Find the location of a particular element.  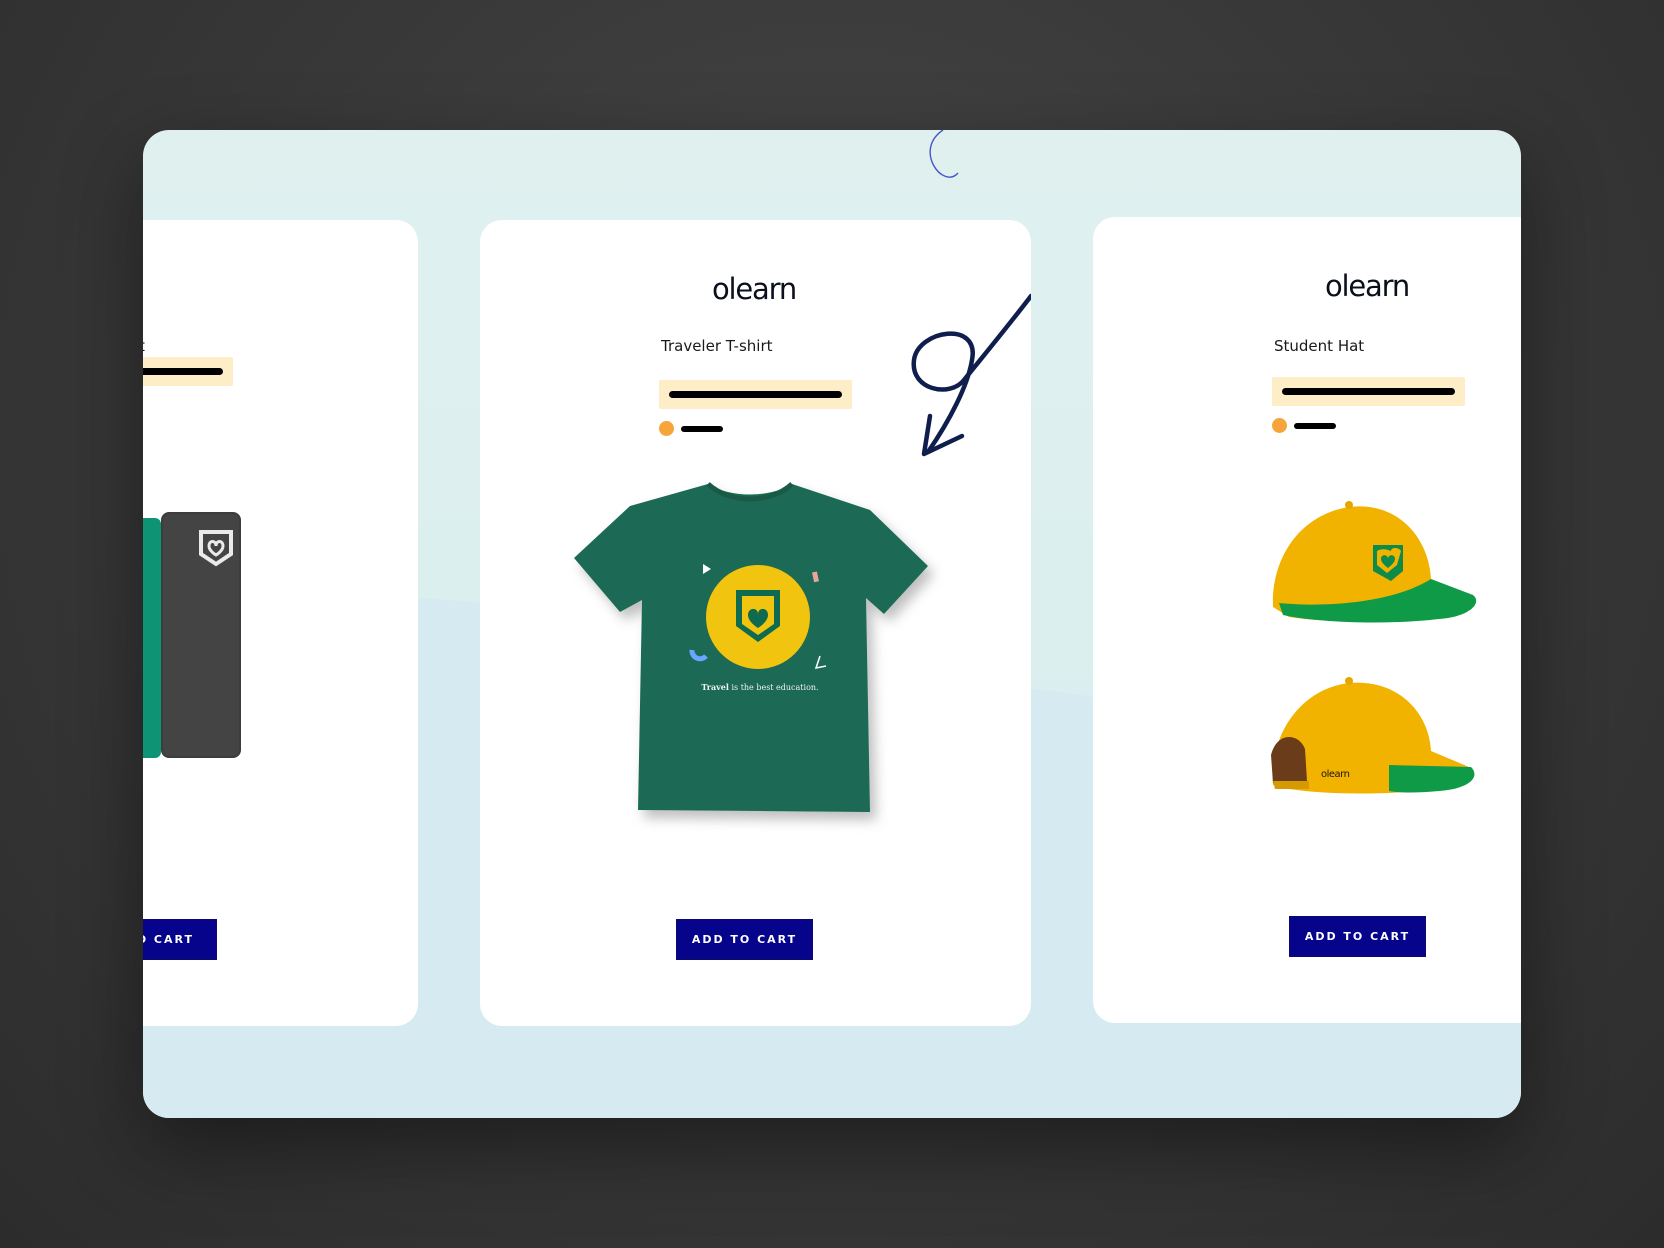

hat-logo-text: olearn is located at coordinates (1335, 774).